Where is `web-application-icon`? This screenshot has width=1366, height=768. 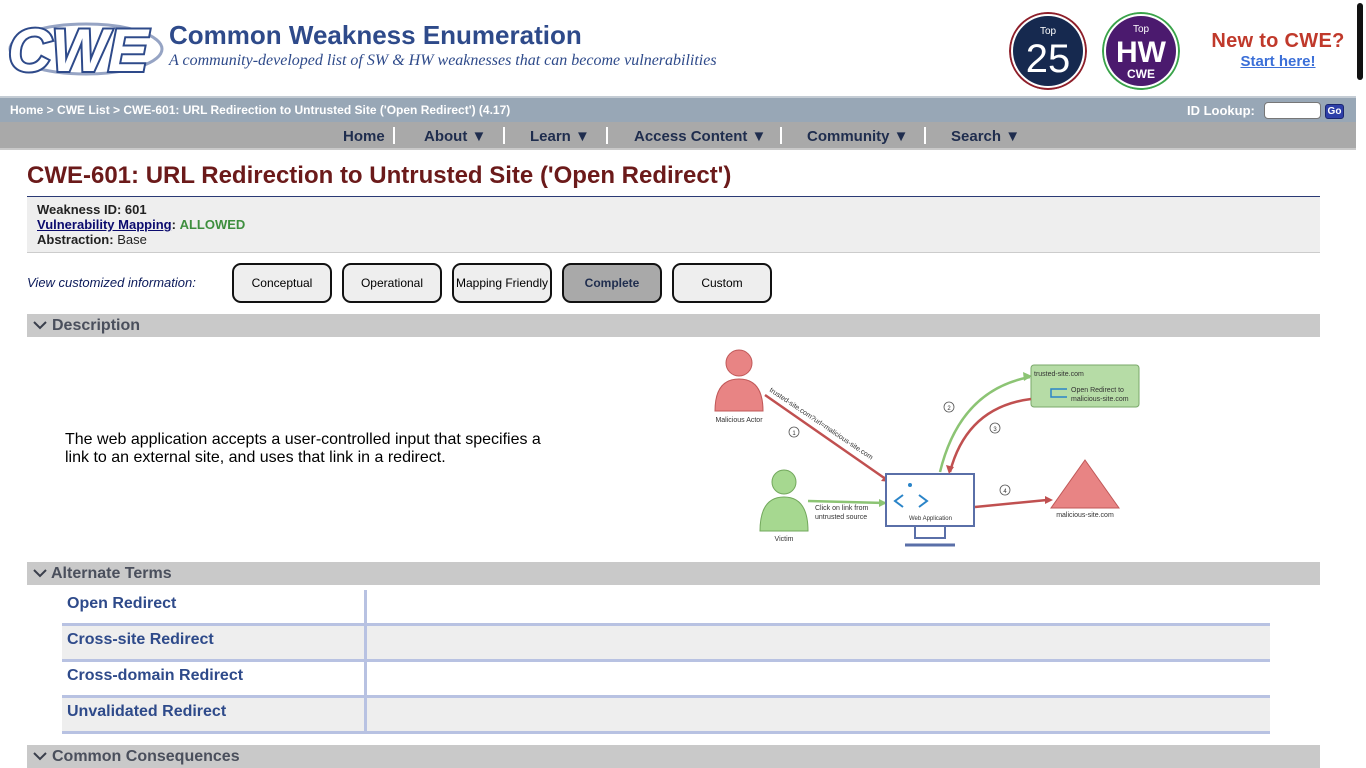
web-application-icon is located at coordinates (930, 510).